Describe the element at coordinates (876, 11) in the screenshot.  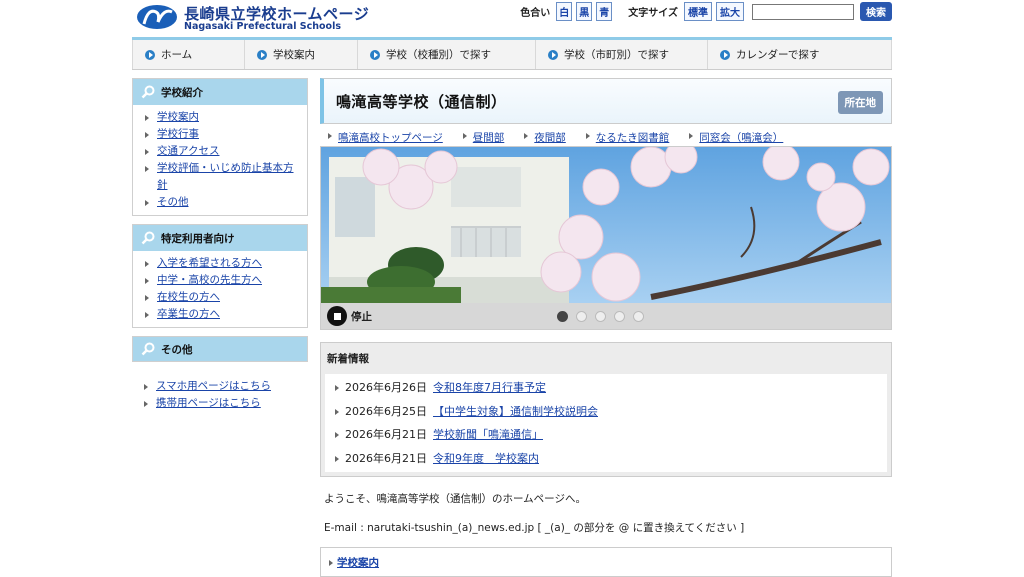
I see `search-button: 検索` at that location.